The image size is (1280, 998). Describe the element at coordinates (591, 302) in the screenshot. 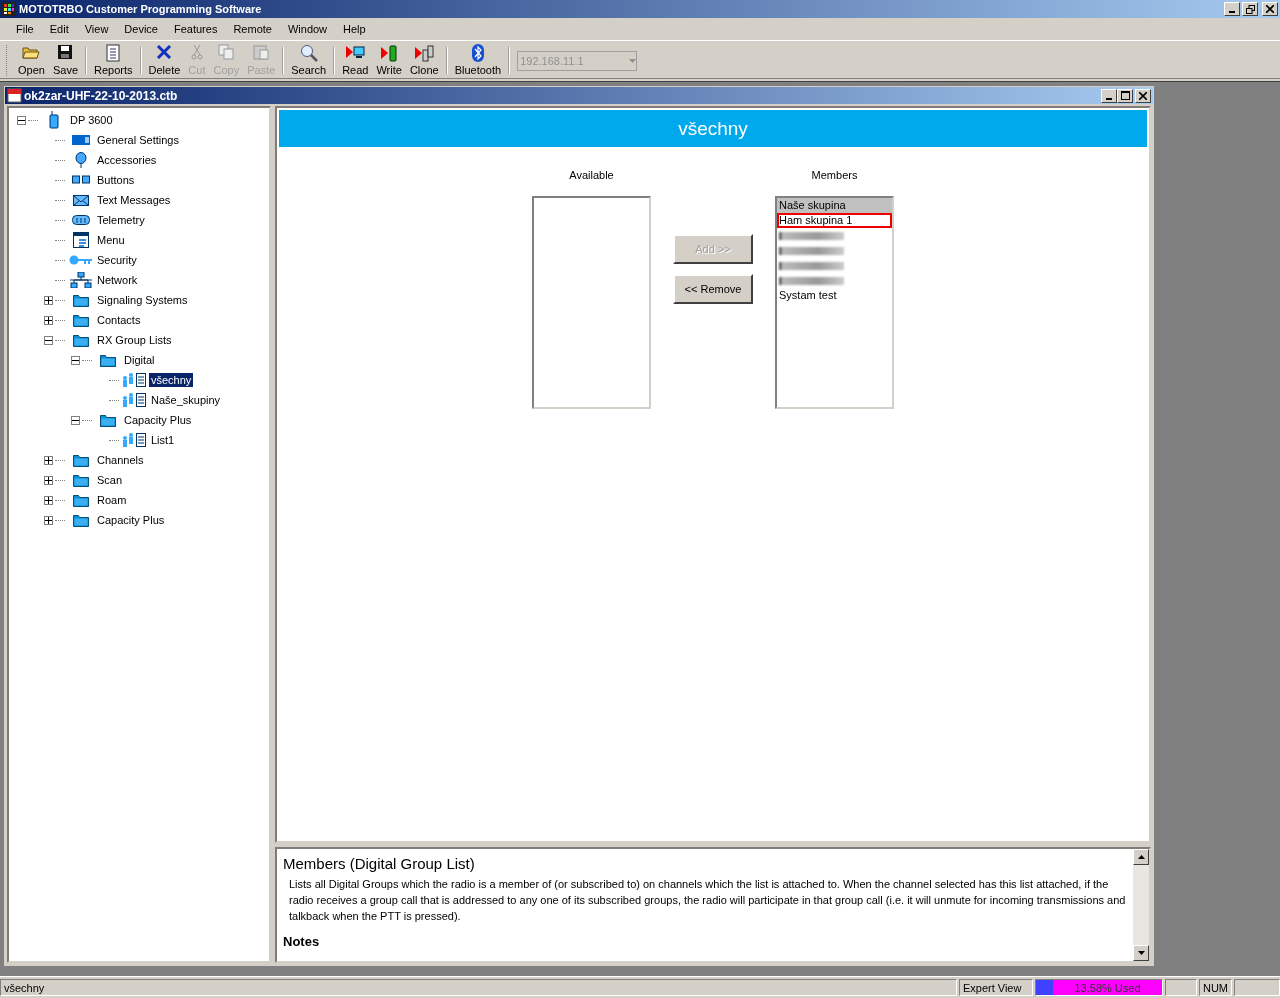

I see `available-list` at that location.